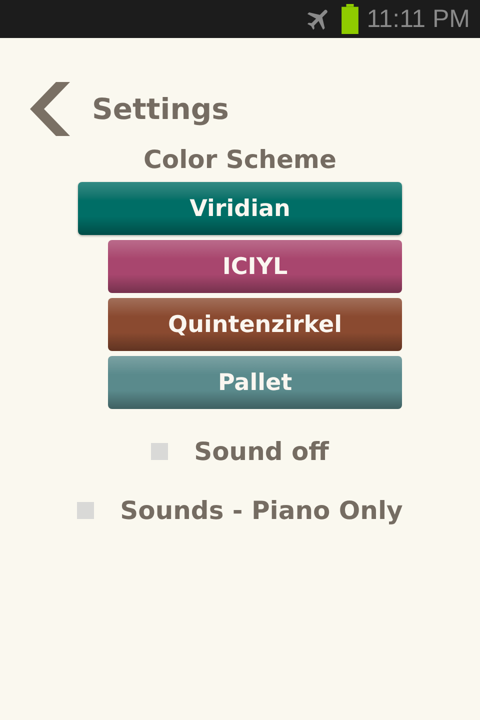  Describe the element at coordinates (240, 208) in the screenshot. I see `color-scheme-button: Viridian` at that location.